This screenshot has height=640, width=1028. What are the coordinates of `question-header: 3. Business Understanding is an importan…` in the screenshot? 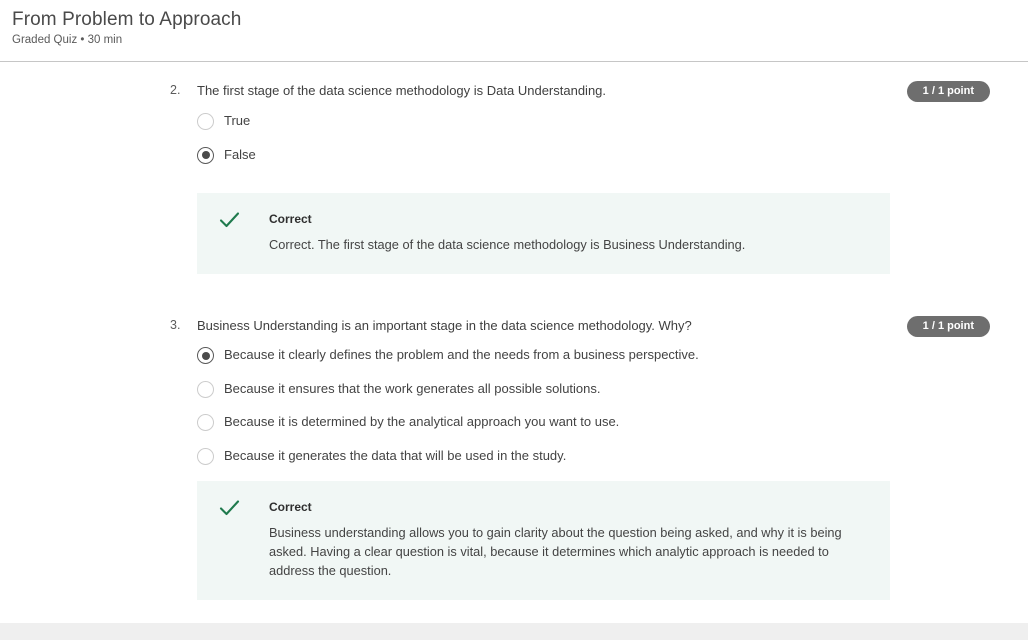 It's located at (514, 328).